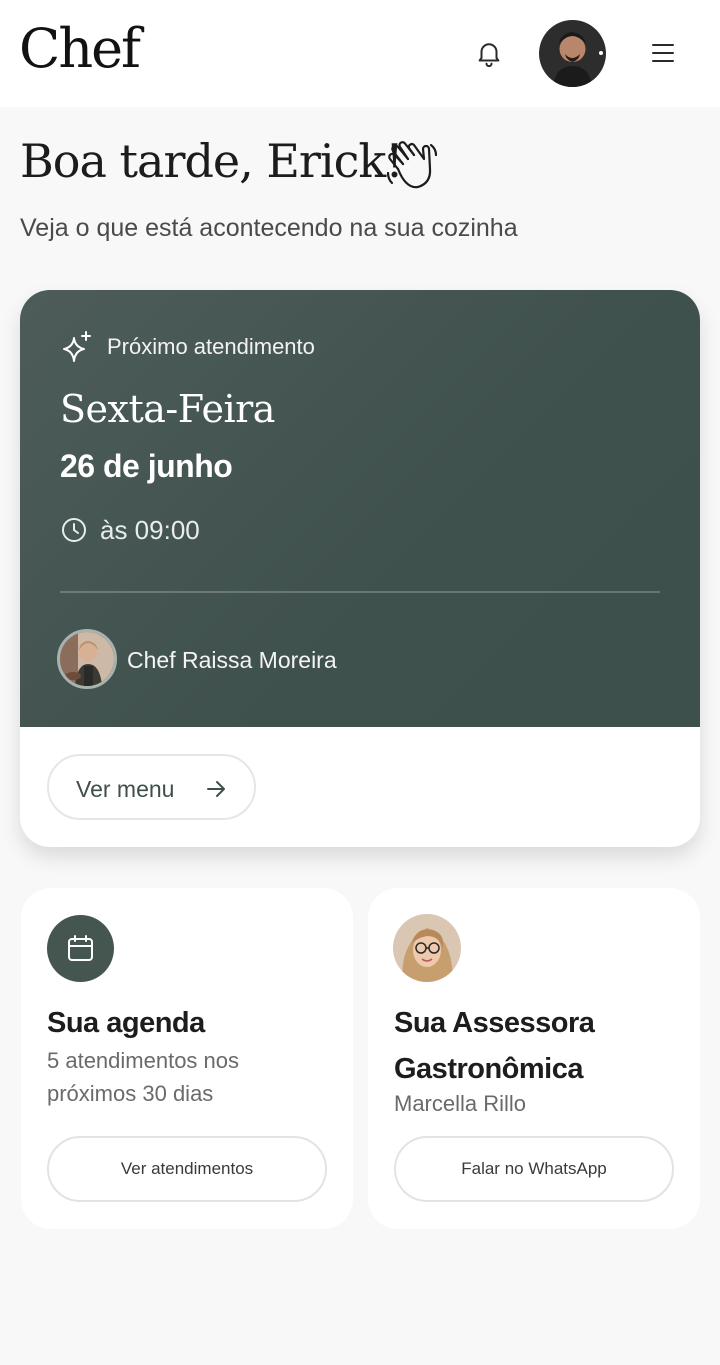 This screenshot has height=1365, width=720. What do you see at coordinates (663, 53) in the screenshot?
I see `hamburger-menu-icon` at bounding box center [663, 53].